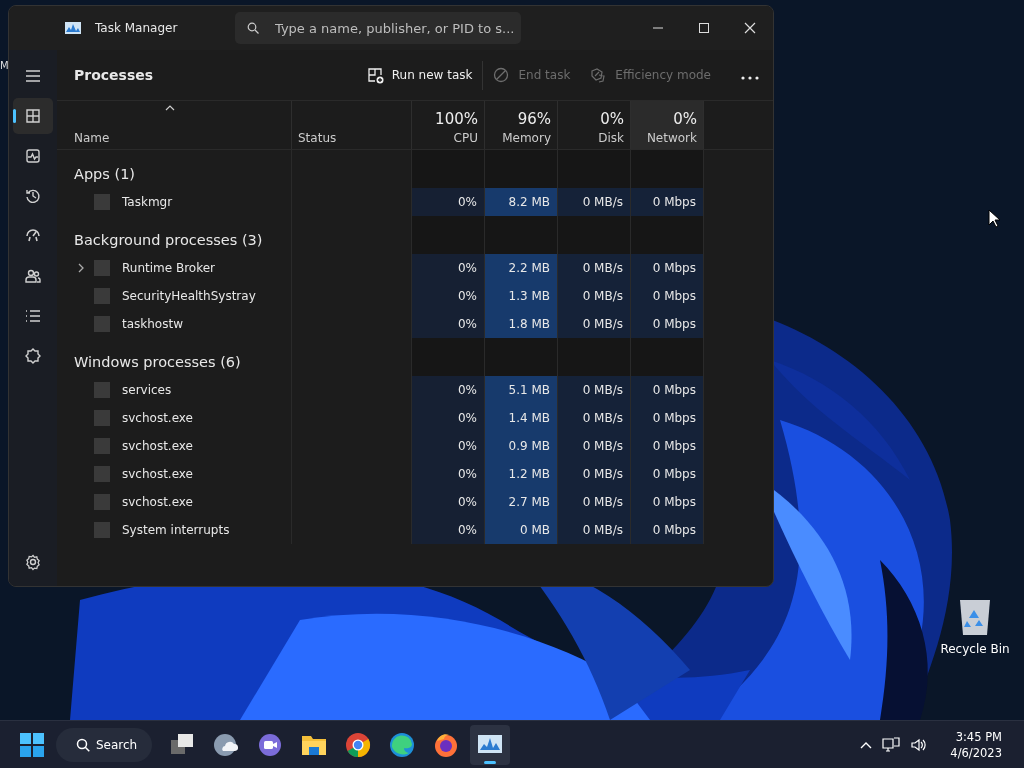  I want to click on process-name: System interrupts, so click(176, 530).